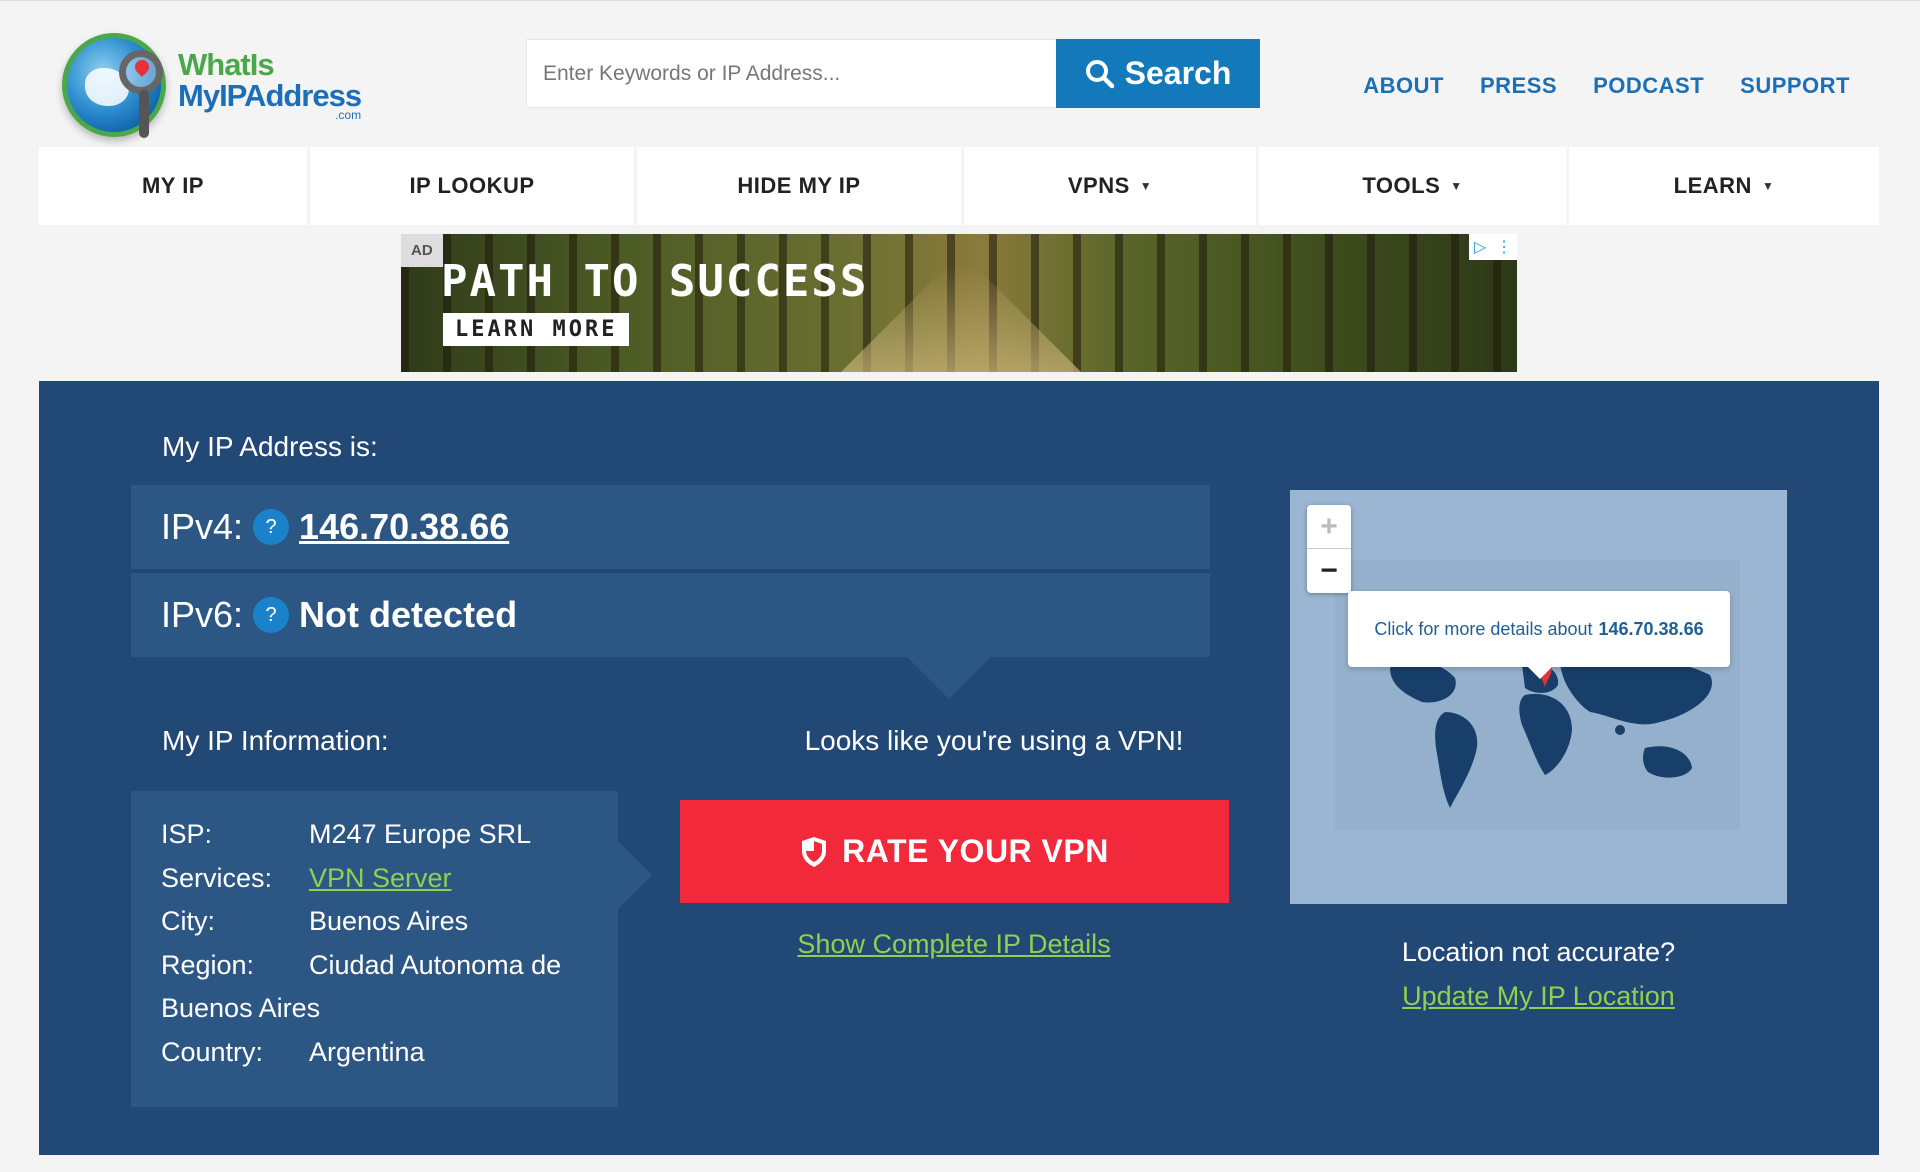 Image resolution: width=1920 pixels, height=1172 pixels. I want to click on nav-label: LEARN, so click(1712, 185).